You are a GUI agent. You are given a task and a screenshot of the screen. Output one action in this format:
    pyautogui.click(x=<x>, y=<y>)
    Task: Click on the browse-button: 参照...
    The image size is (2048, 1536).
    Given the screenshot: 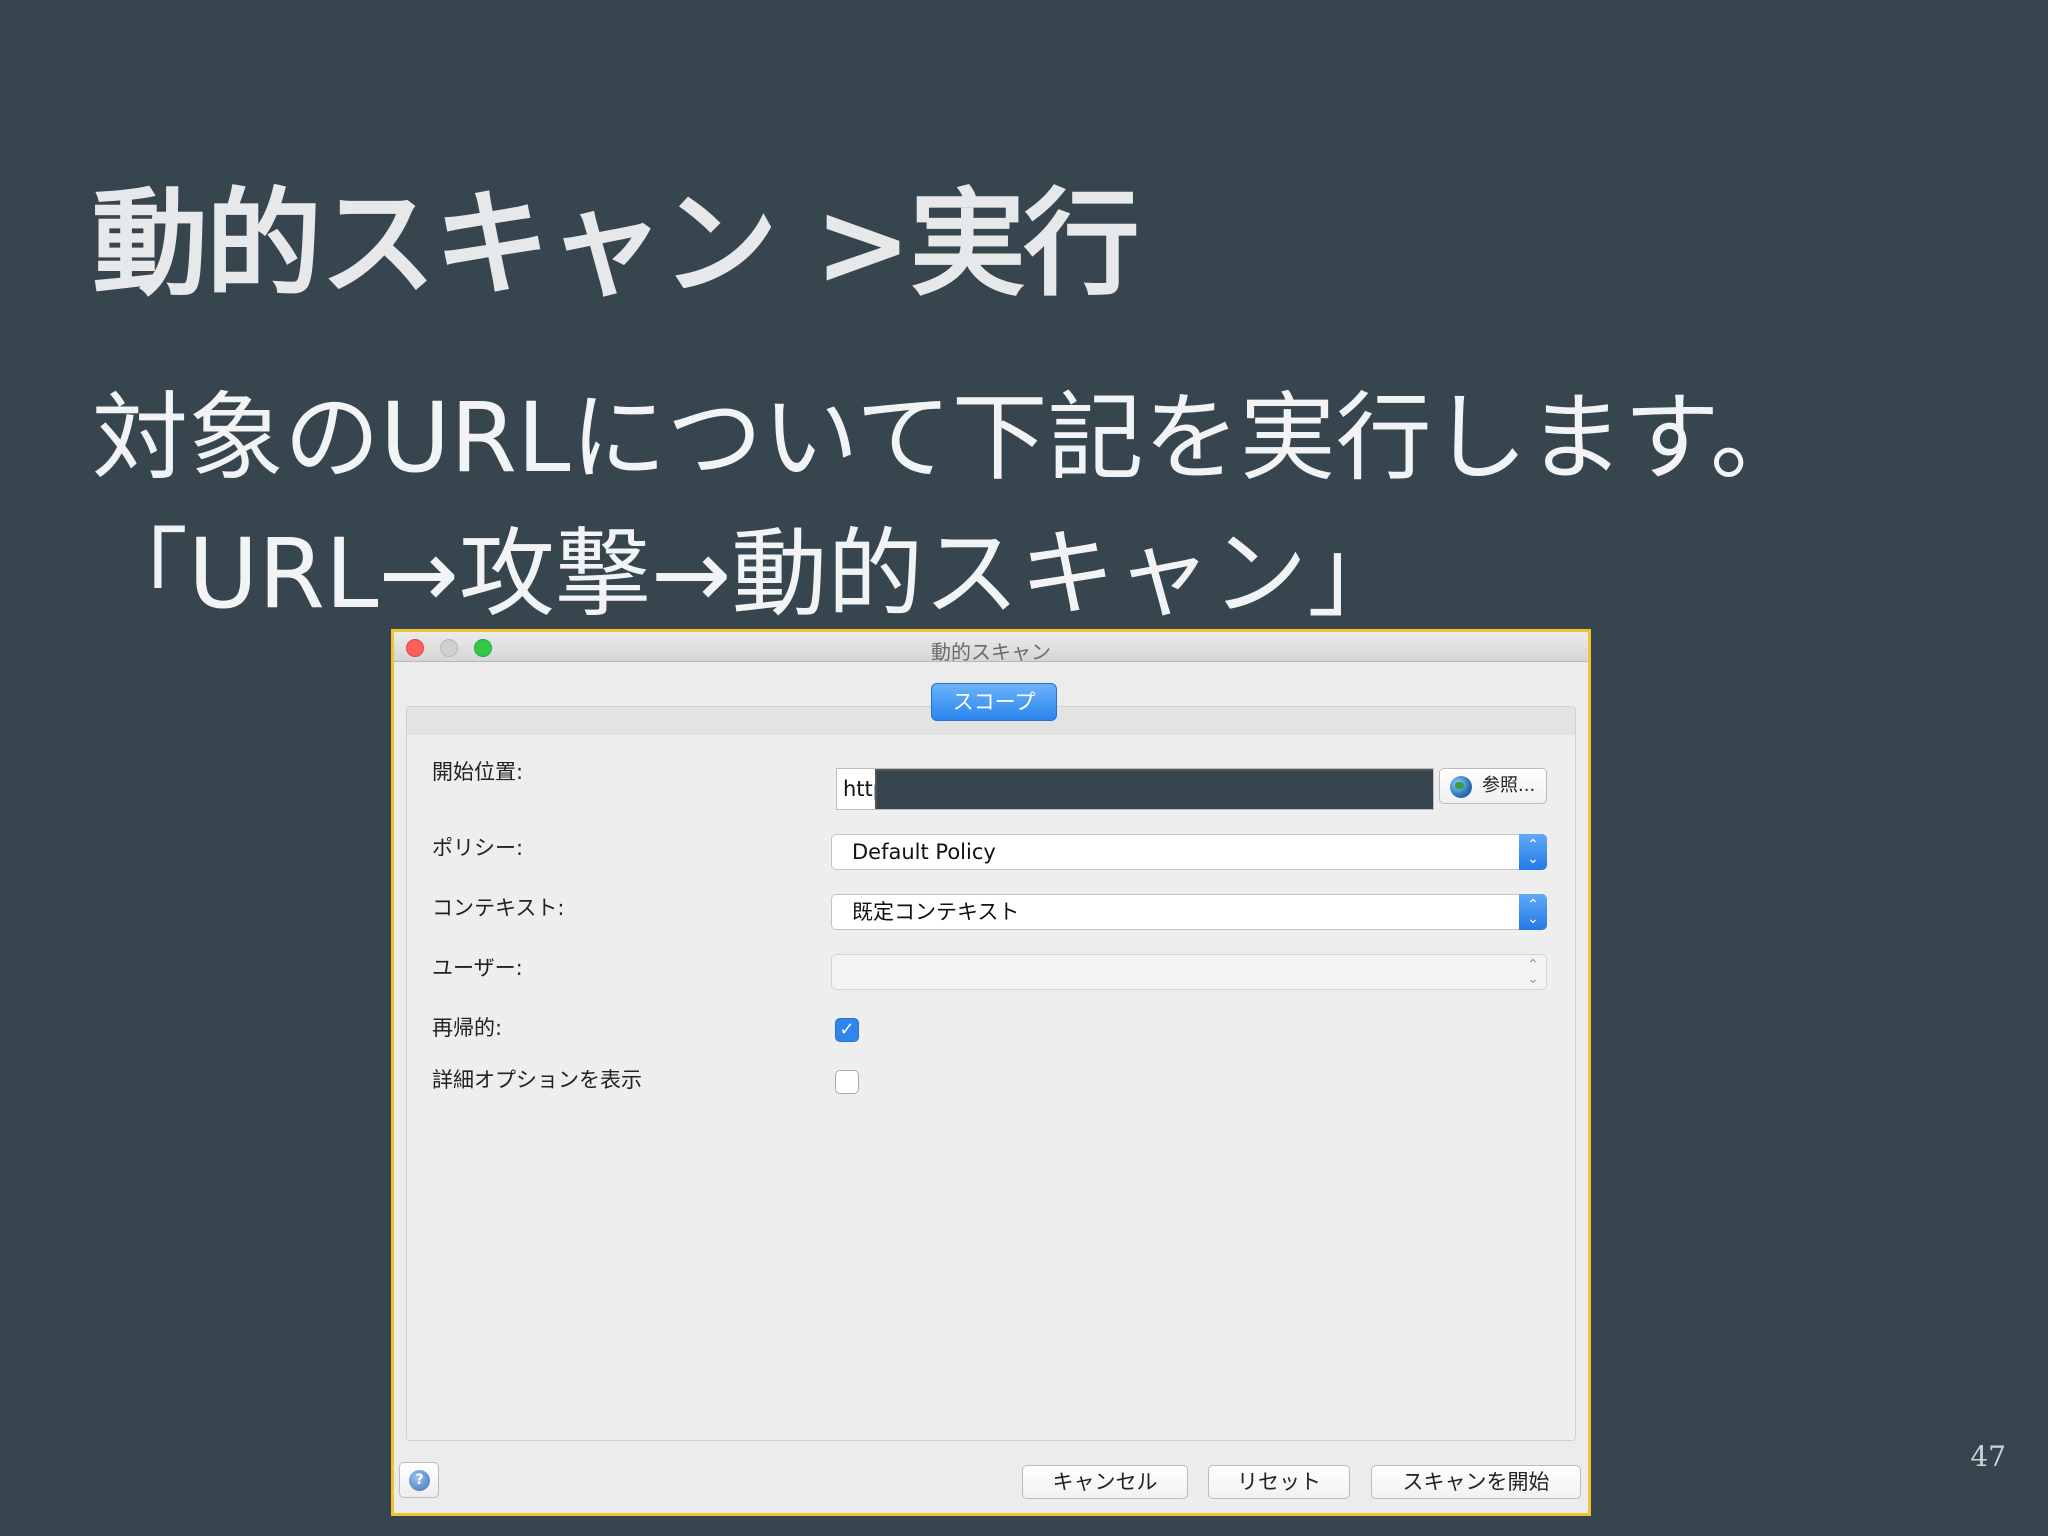 What is the action you would take?
    pyautogui.click(x=1493, y=786)
    